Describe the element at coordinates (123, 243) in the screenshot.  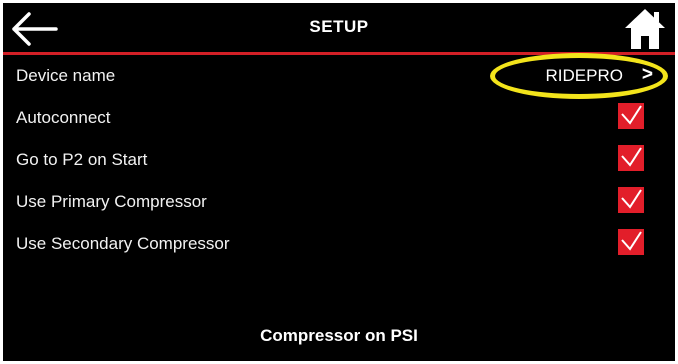
I see `secondary-compressor-label: Use Secondary Compressor` at that location.